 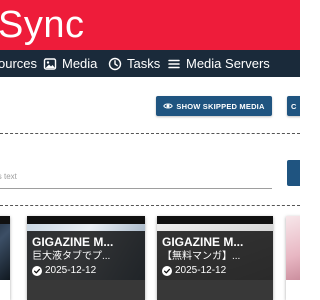 I want to click on media-caption: GIGAZINE M... 【無料マンガ】... 2025-12-12, so click(x=215, y=265).